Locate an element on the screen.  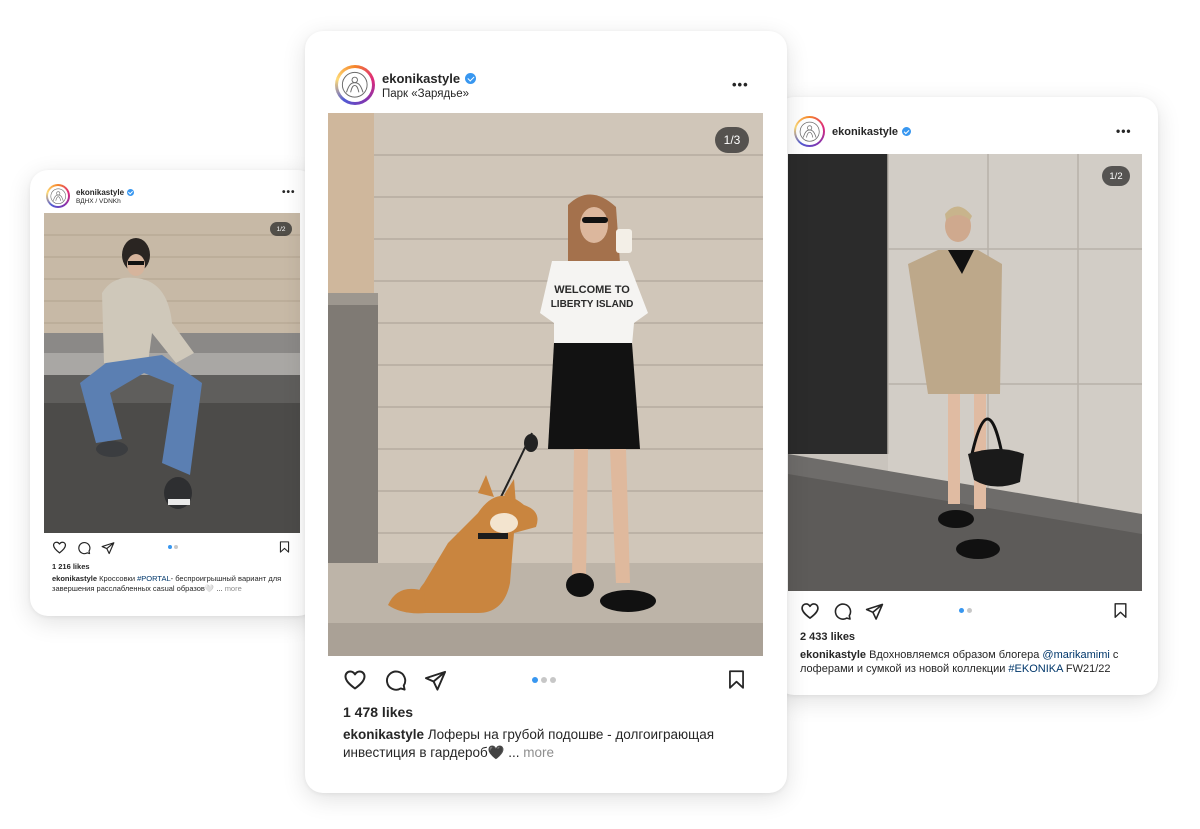
post-header: ekonikastyle ВДНХ / VDNKh is located at coordinates (90, 196).